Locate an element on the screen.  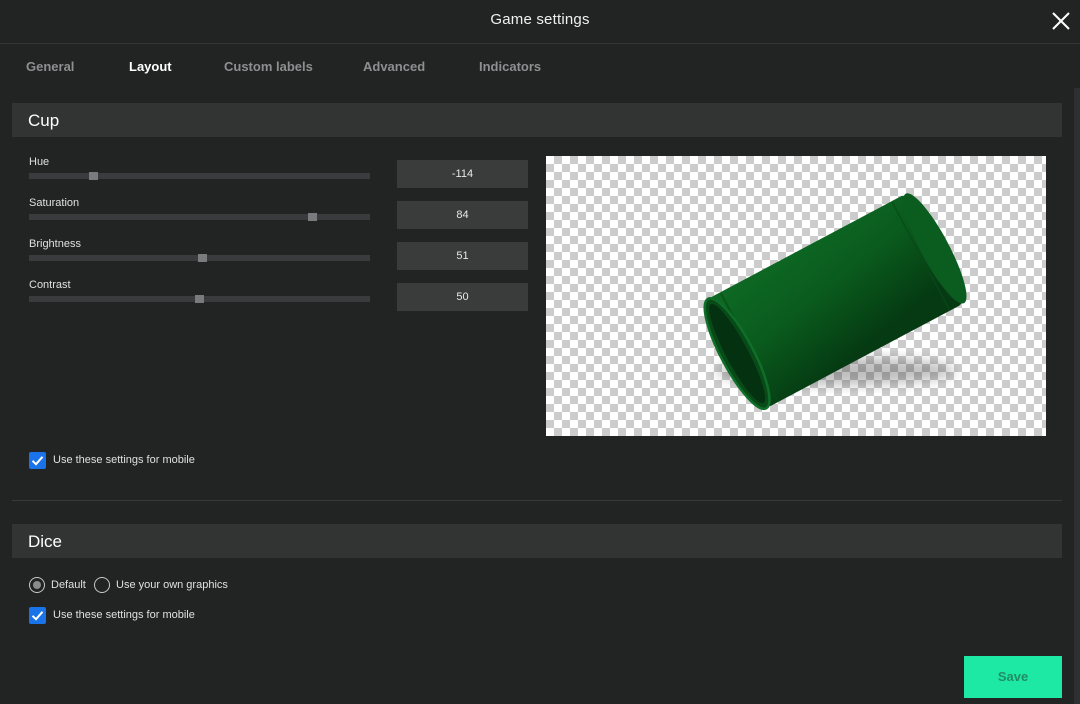
brightness-slider-thumb is located at coordinates (202, 258).